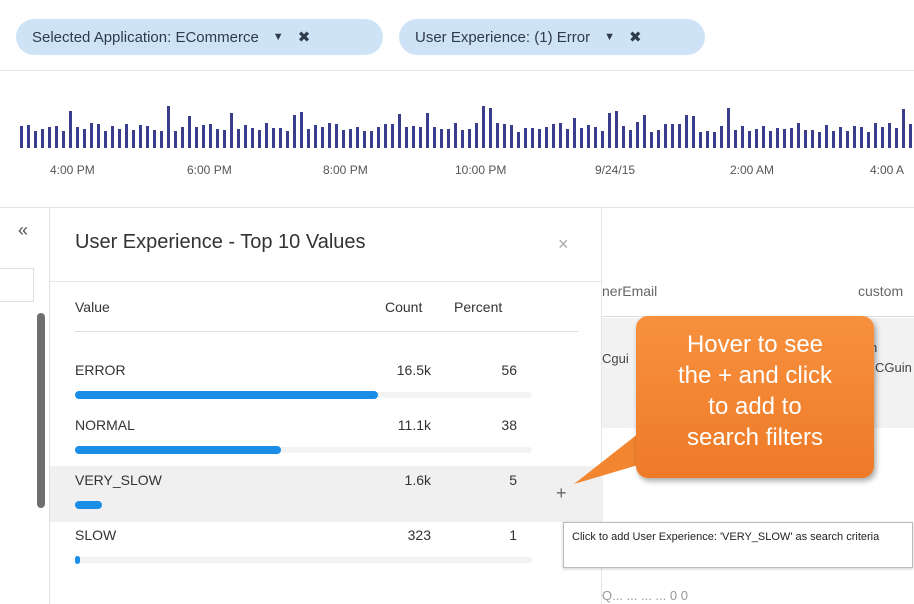 The height and width of the screenshot is (604, 914). What do you see at coordinates (880, 291) in the screenshot?
I see `column-header-custom: custom` at bounding box center [880, 291].